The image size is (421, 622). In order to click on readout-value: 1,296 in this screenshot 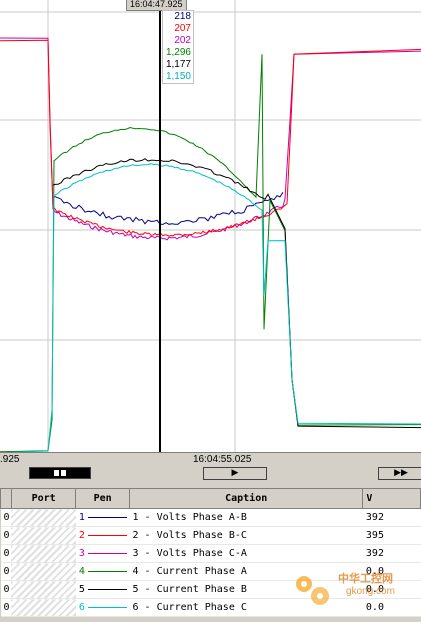, I will do `click(178, 52)`.